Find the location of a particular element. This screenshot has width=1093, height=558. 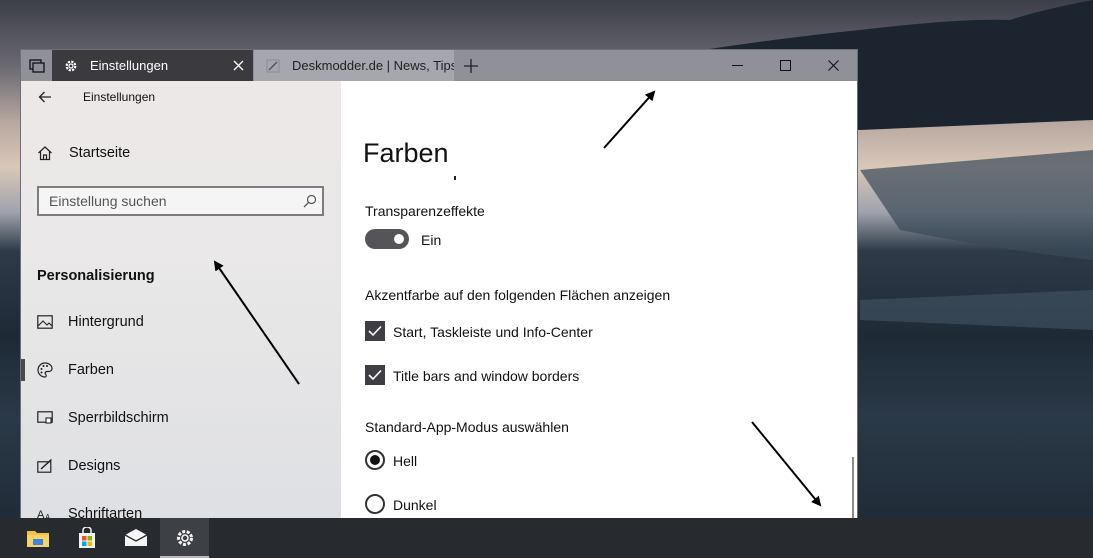

plus-icon is located at coordinates (471, 65).